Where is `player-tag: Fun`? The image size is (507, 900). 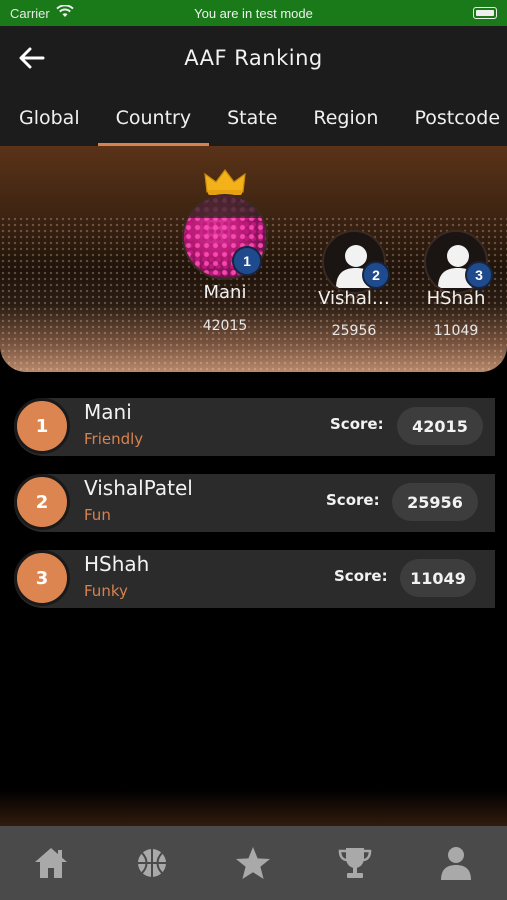
player-tag: Fun is located at coordinates (97, 515).